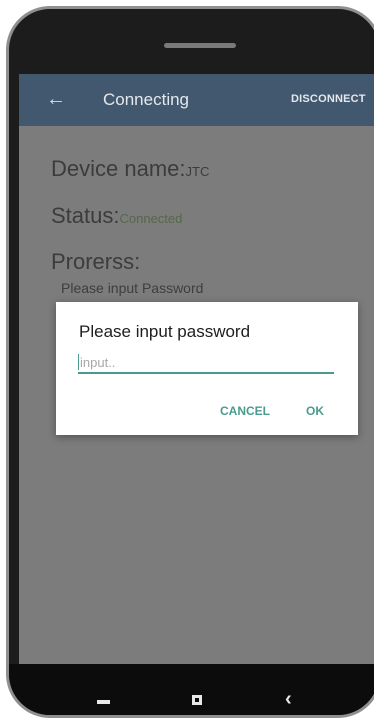 This screenshot has height=724, width=374. I want to click on status-value: Connected, so click(151, 218).